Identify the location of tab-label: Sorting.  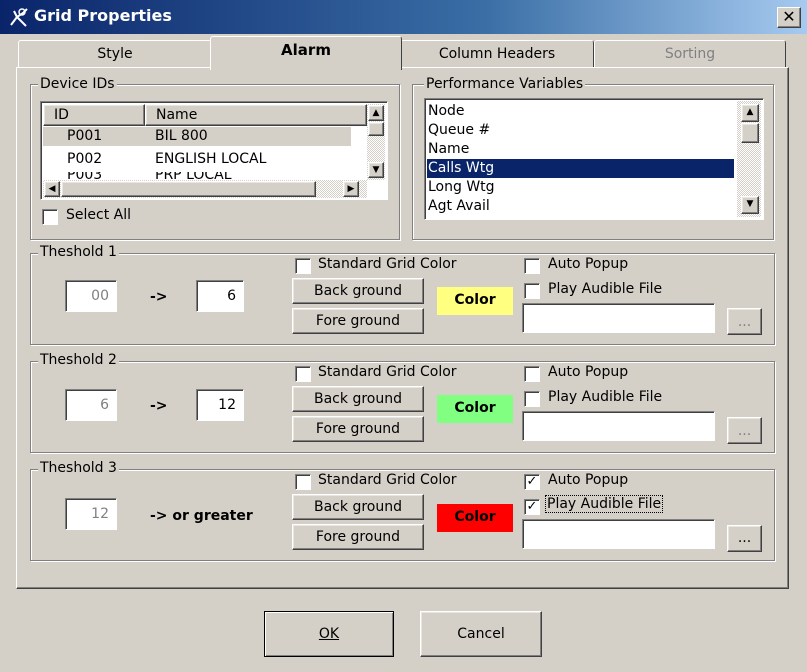
(690, 54).